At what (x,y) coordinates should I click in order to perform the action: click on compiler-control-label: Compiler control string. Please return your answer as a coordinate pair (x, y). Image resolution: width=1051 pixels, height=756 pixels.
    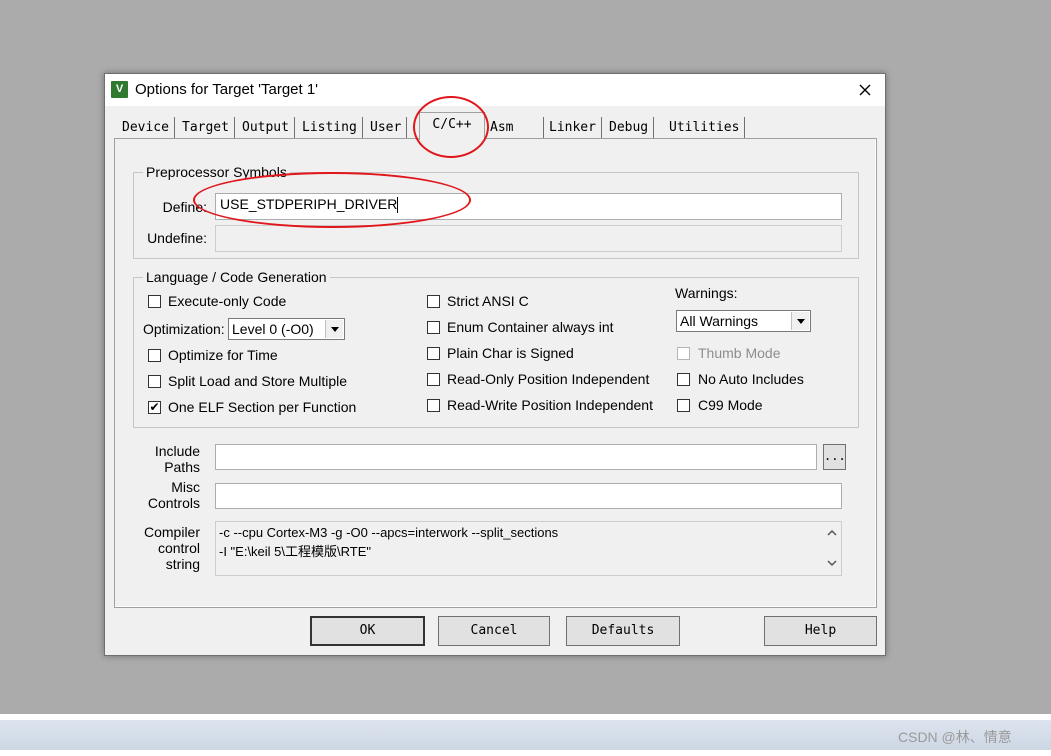
    Looking at the image, I should click on (171, 548).